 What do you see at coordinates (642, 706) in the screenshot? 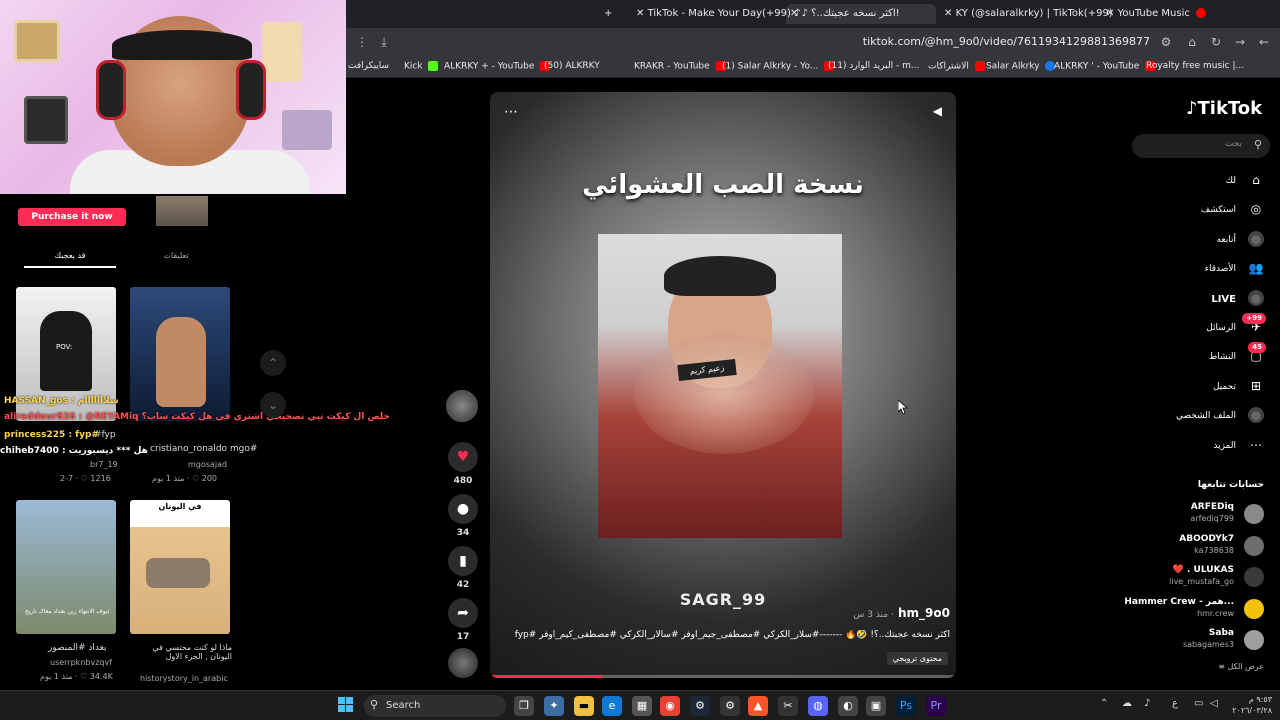
I see `store-icon: ▦` at bounding box center [642, 706].